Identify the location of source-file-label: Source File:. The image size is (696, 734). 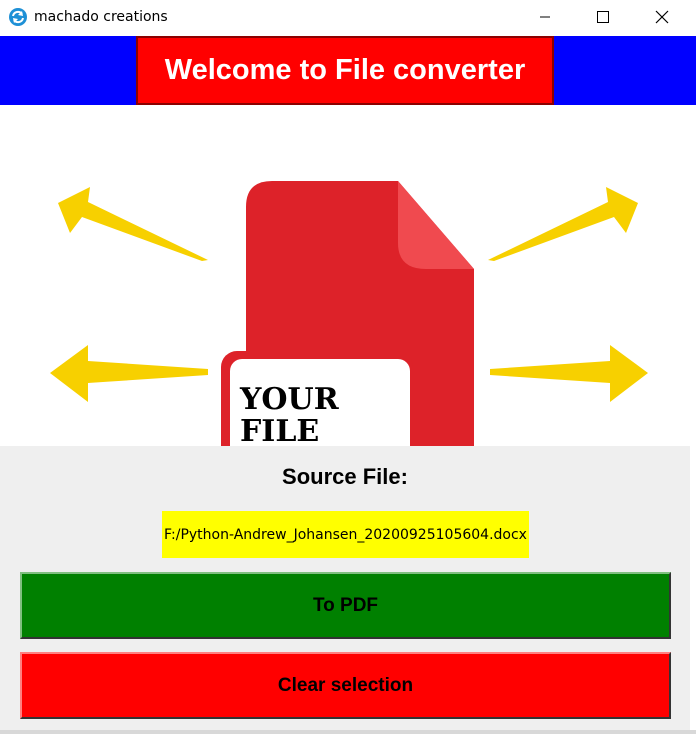
(345, 476).